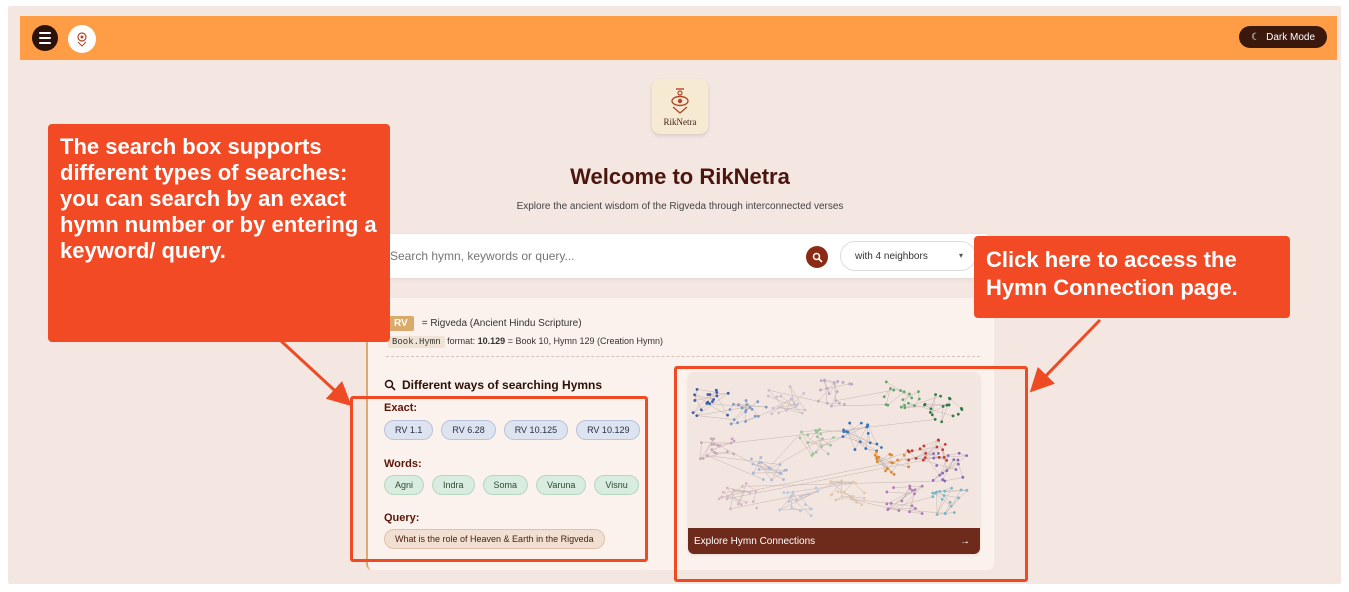 The width and height of the screenshot is (1349, 592). What do you see at coordinates (499, 479) in the screenshot?
I see `search-types-highlight` at bounding box center [499, 479].